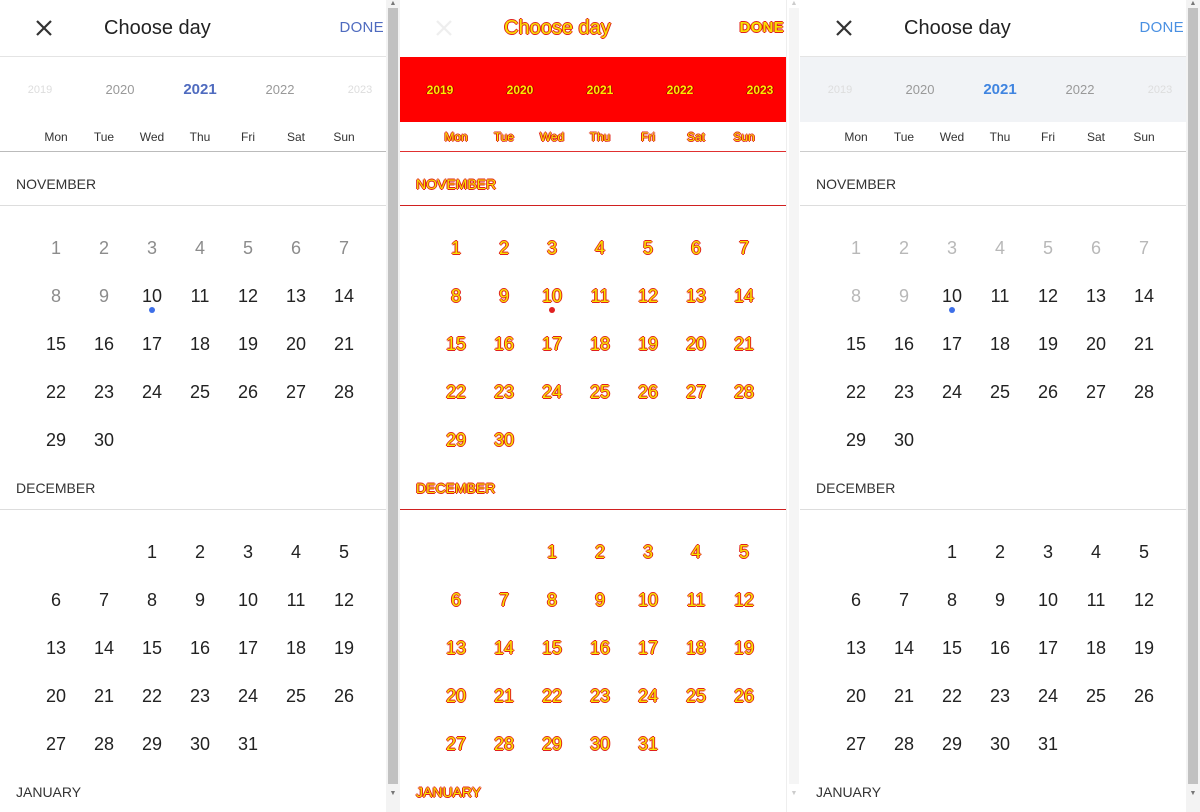  What do you see at coordinates (600, 552) in the screenshot?
I see `day-cell: 2` at bounding box center [600, 552].